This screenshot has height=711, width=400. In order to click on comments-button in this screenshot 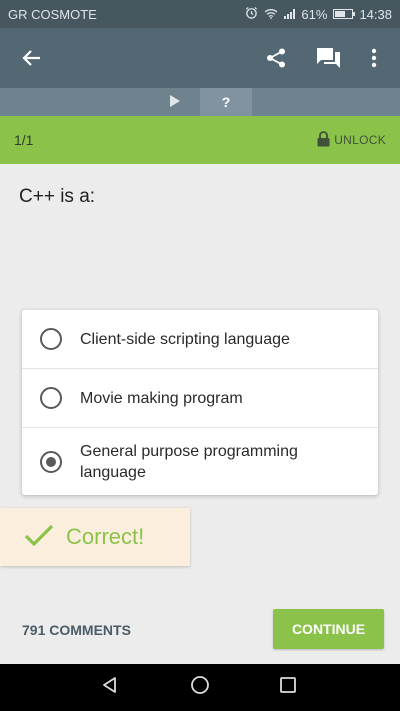, I will do `click(328, 58)`.